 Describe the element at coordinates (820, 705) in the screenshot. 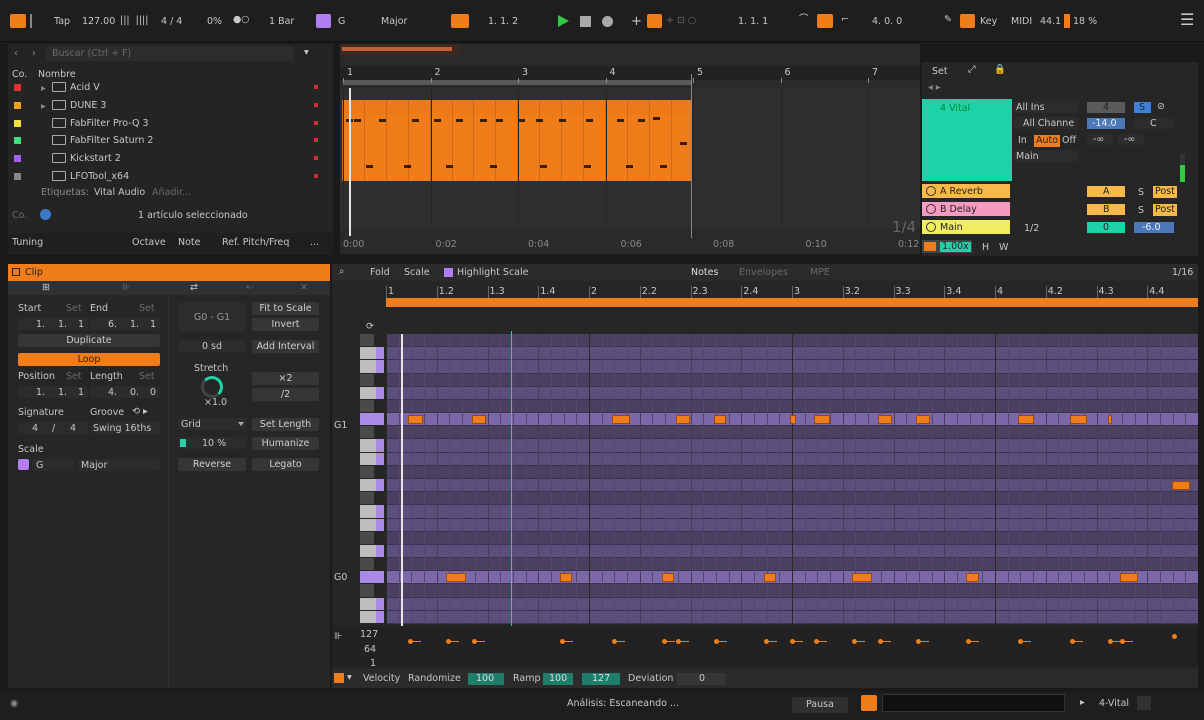

I see `pause-button: Pausa` at that location.